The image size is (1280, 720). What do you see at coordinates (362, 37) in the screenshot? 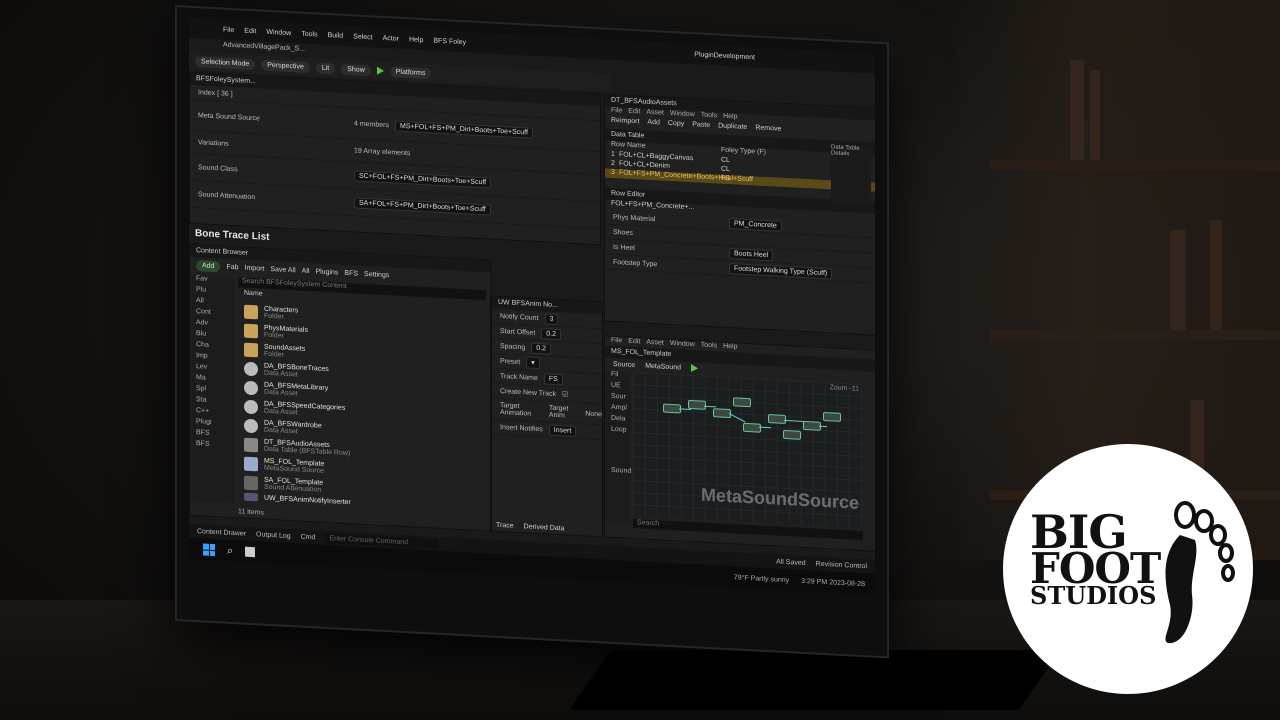
I see `menu-select: Select` at bounding box center [362, 37].